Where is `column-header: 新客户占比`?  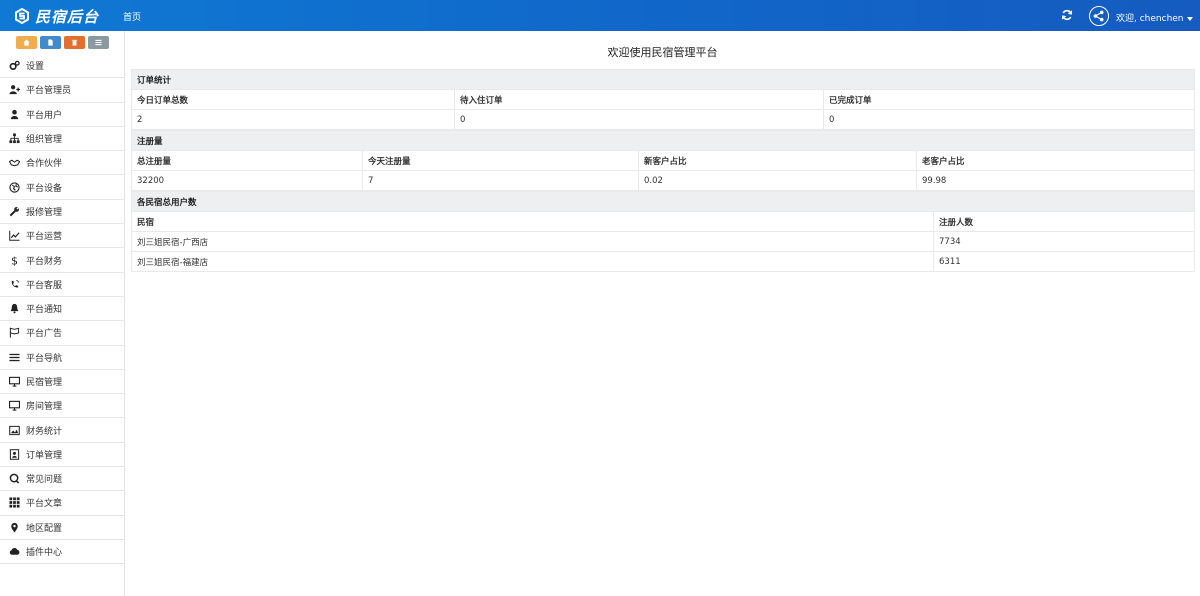 column-header: 新客户占比 is located at coordinates (777, 160).